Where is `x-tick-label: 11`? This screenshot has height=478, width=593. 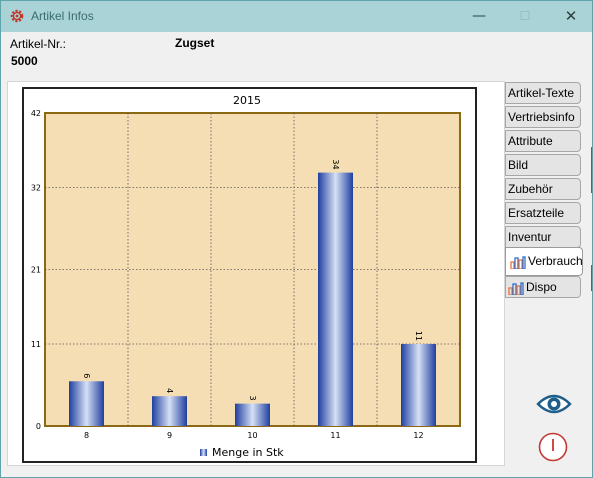
x-tick-label: 11 is located at coordinates (335, 435).